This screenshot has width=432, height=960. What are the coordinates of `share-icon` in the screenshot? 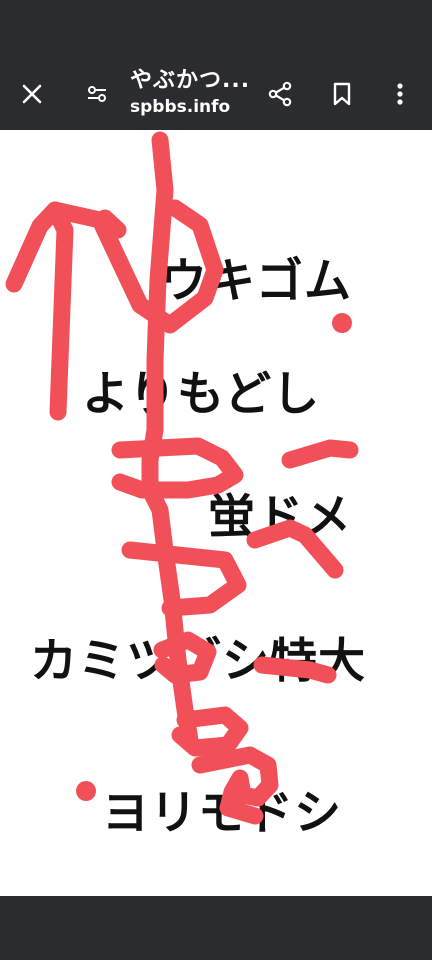 It's located at (280, 94).